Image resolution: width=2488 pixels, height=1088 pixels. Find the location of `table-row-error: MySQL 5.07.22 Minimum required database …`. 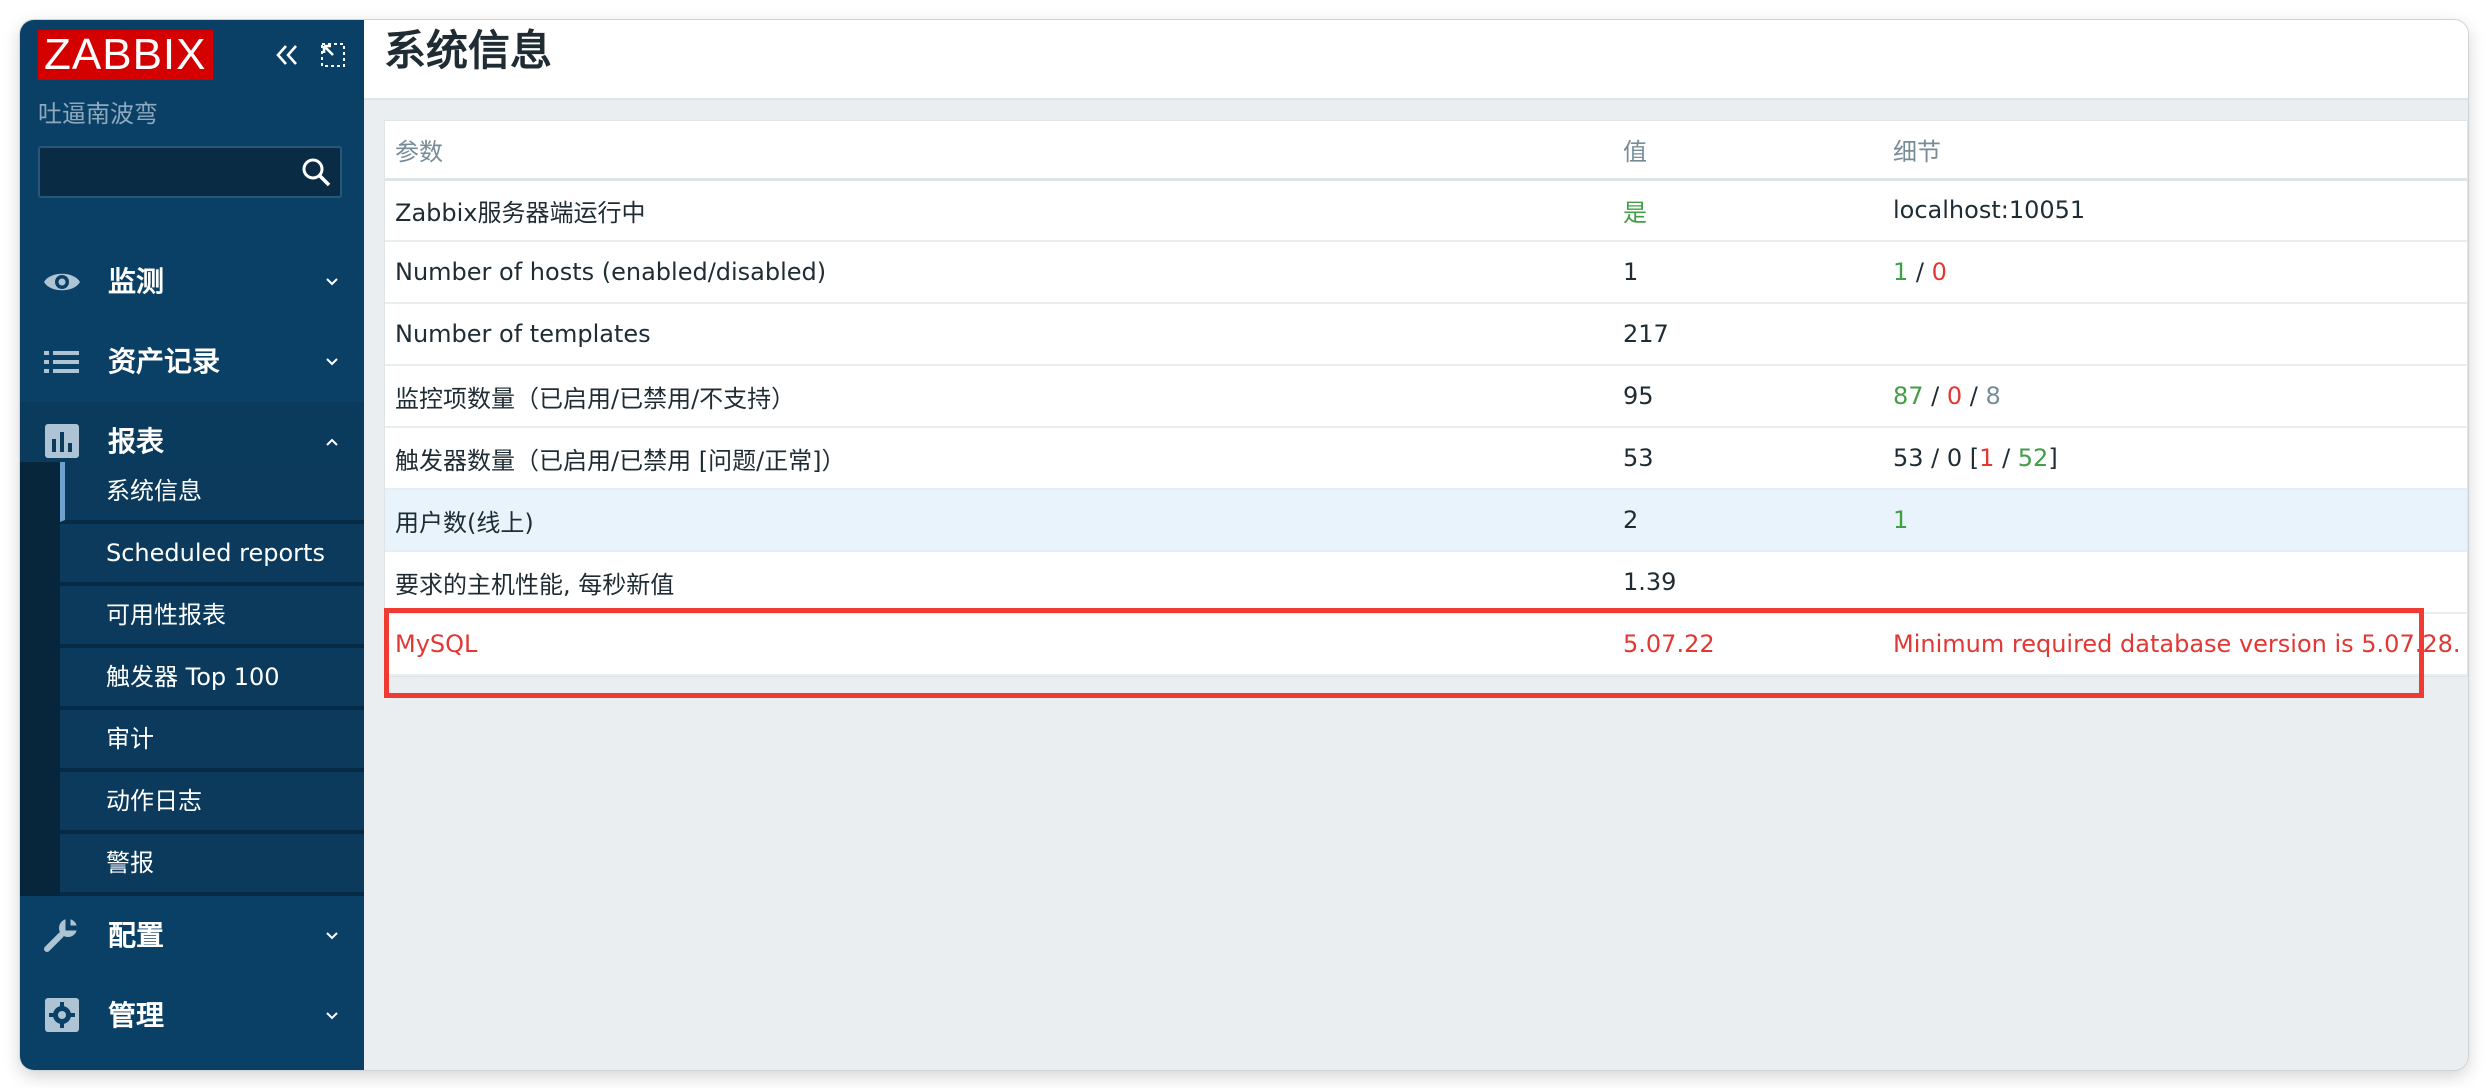

table-row-error: MySQL 5.07.22 Minimum required database … is located at coordinates (1426, 644).